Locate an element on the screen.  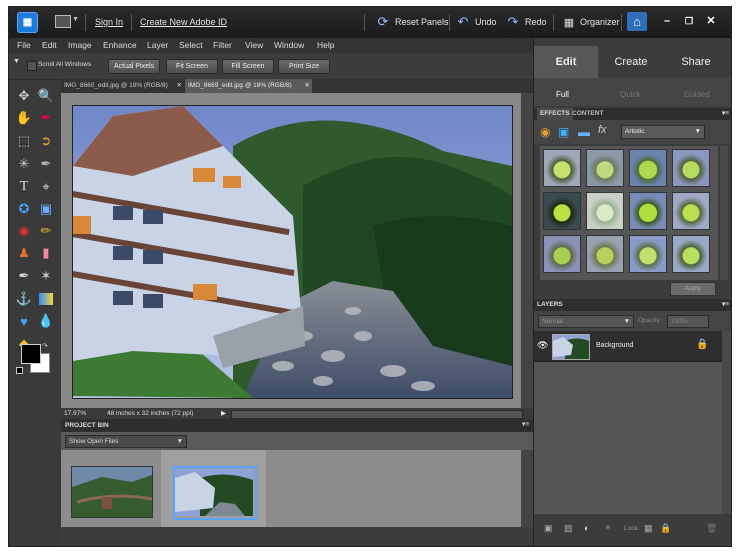
tab-share: Share is located at coordinates (696, 62).